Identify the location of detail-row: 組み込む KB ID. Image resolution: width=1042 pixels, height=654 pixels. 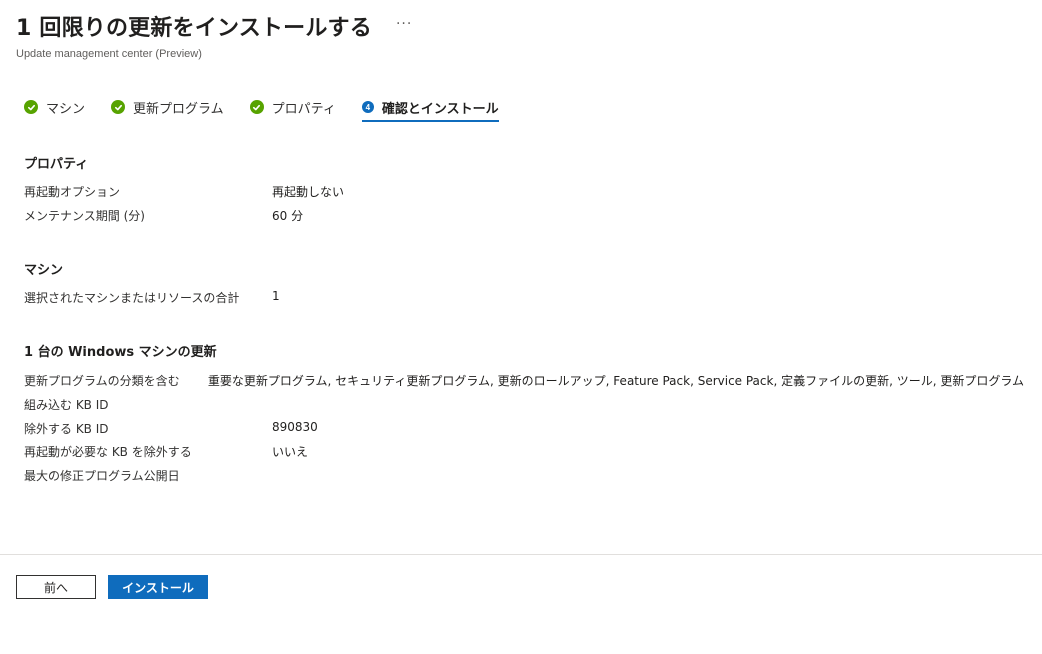
(524, 404).